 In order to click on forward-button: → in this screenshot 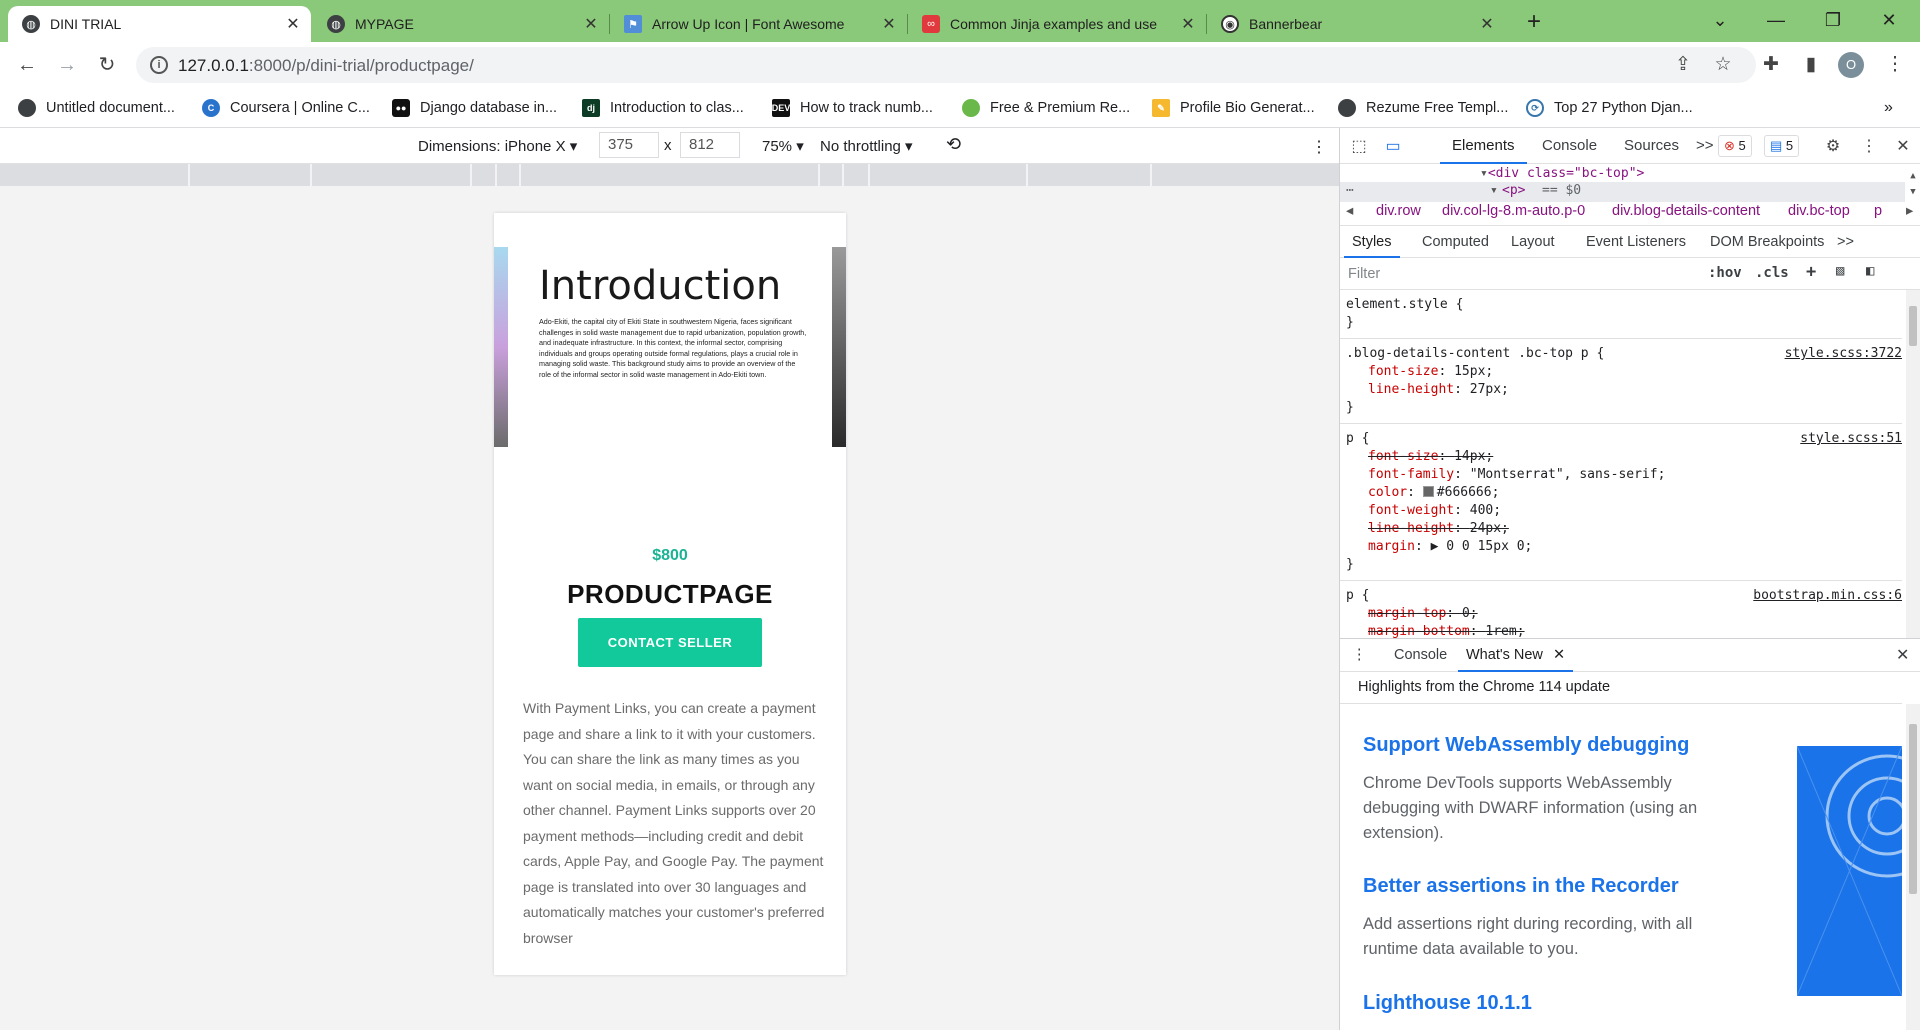, I will do `click(67, 65)`.